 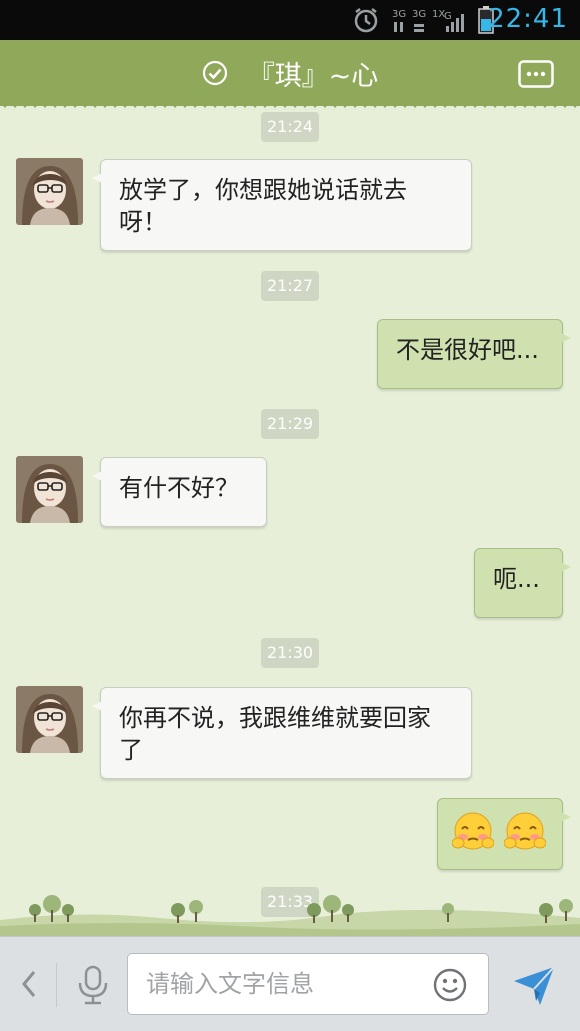 I want to click on message-input-bar, so click(x=290, y=983).